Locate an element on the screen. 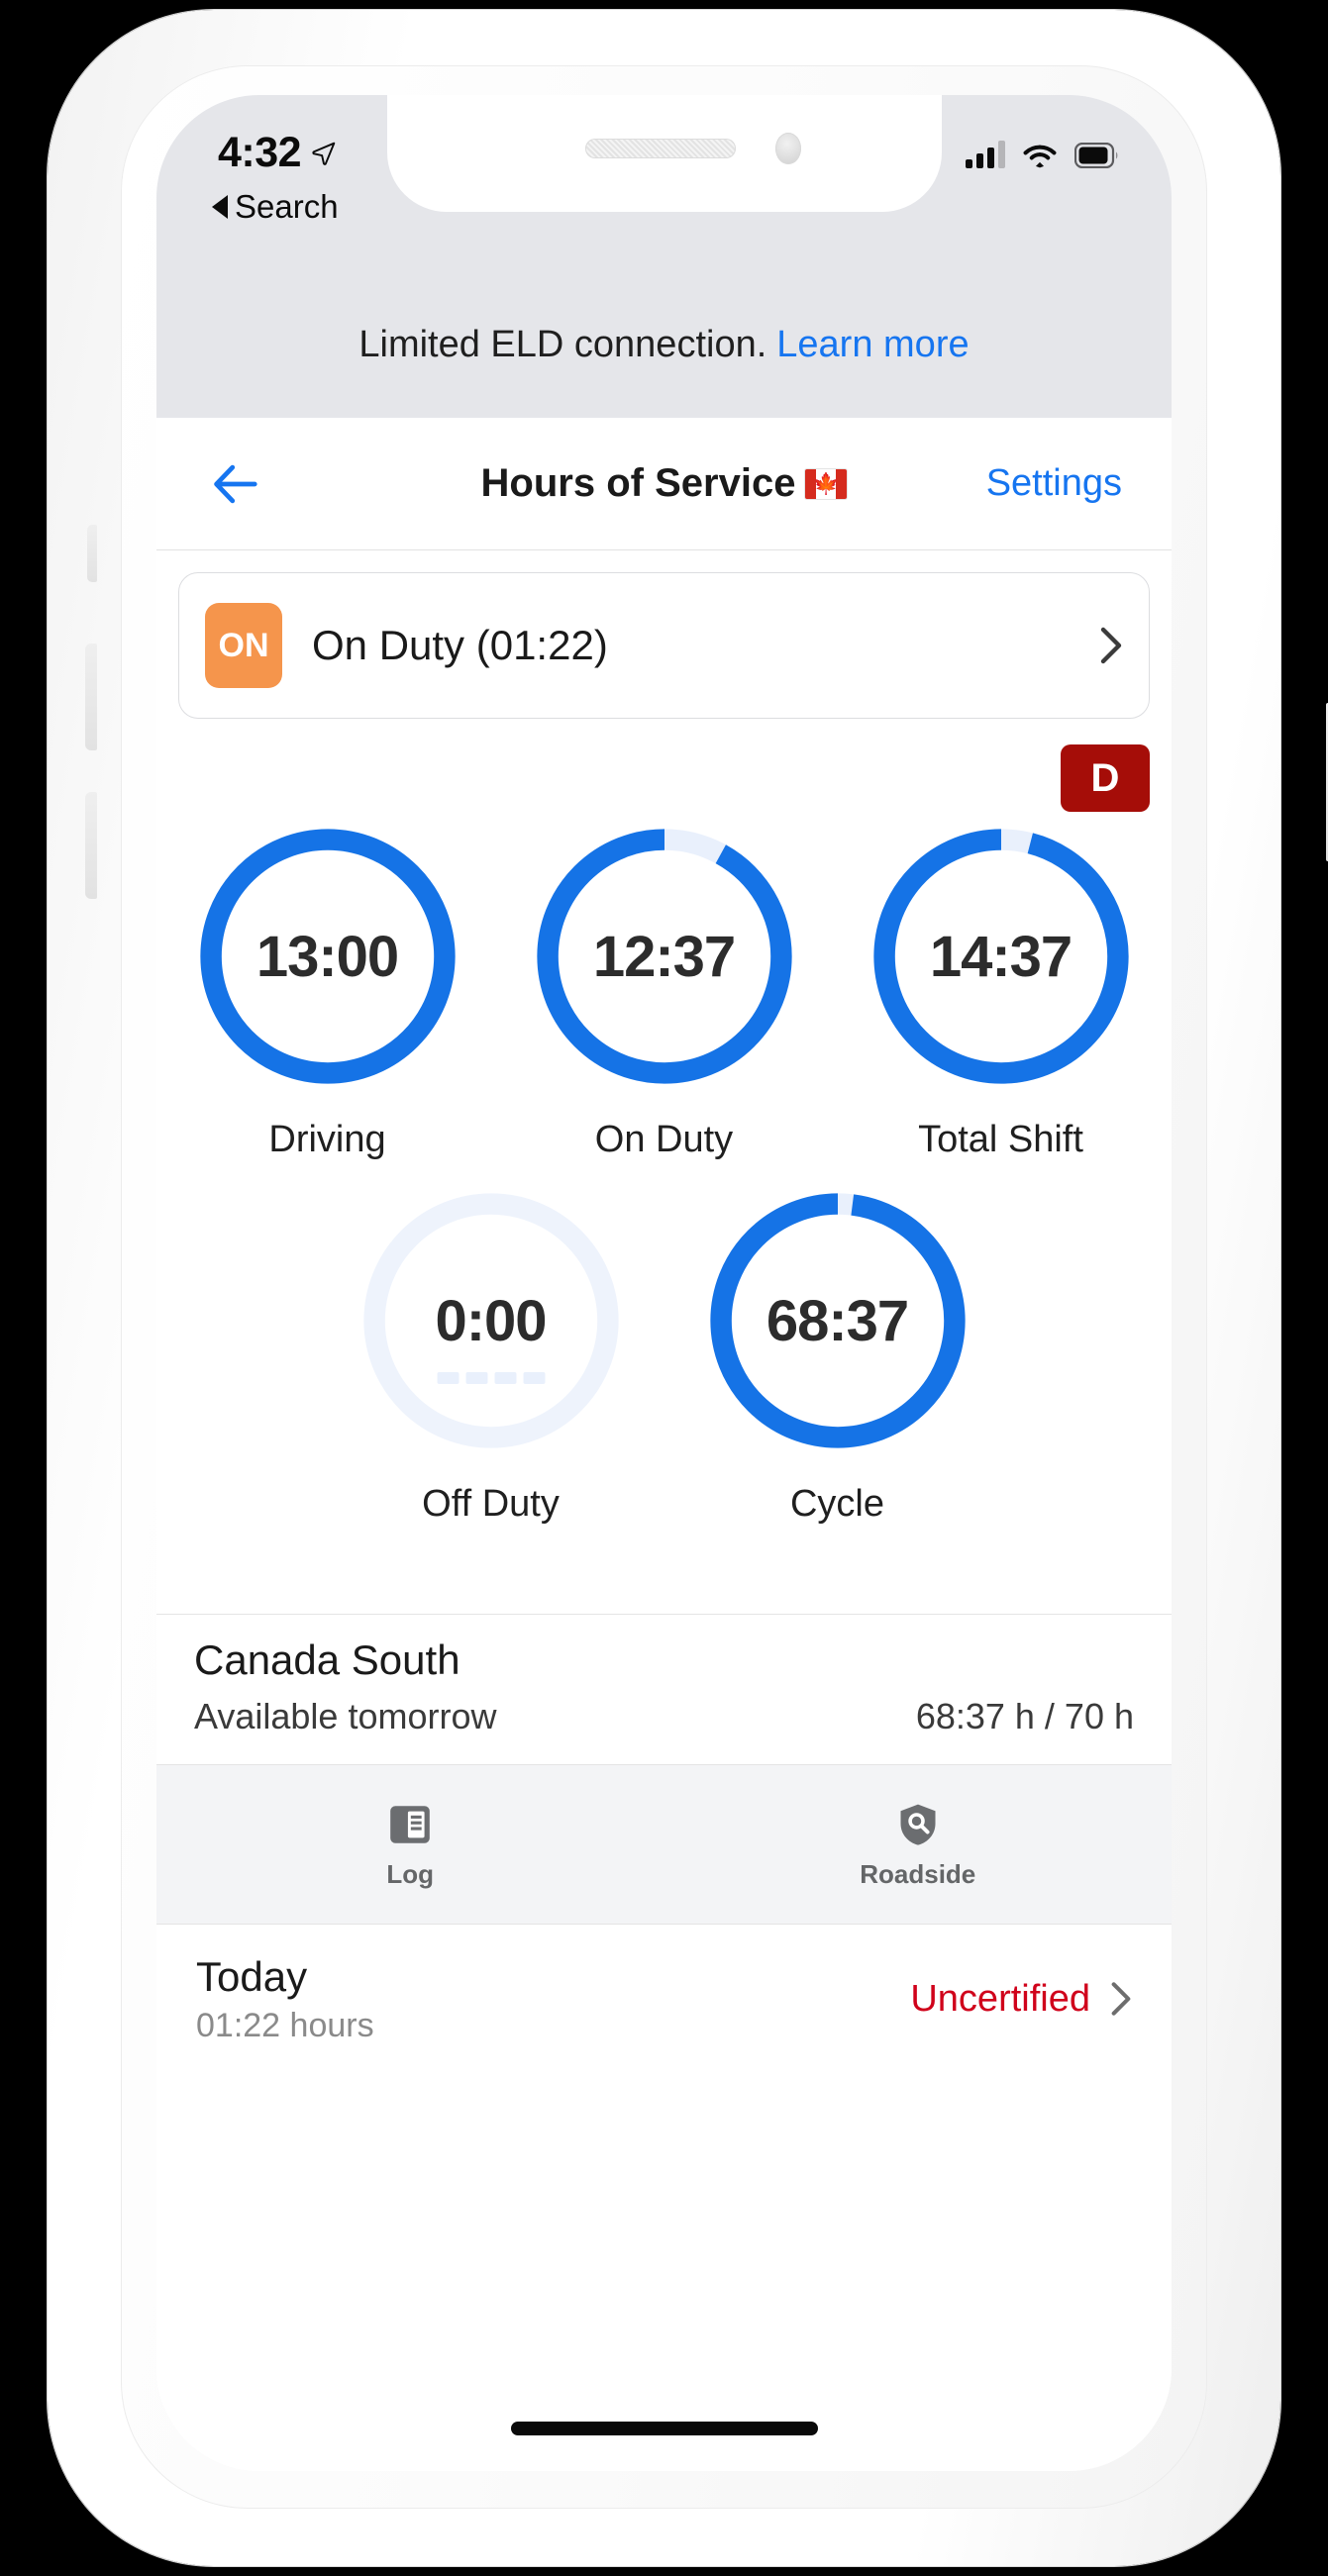  total-shift-ring: 14:37 is located at coordinates (1001, 956).